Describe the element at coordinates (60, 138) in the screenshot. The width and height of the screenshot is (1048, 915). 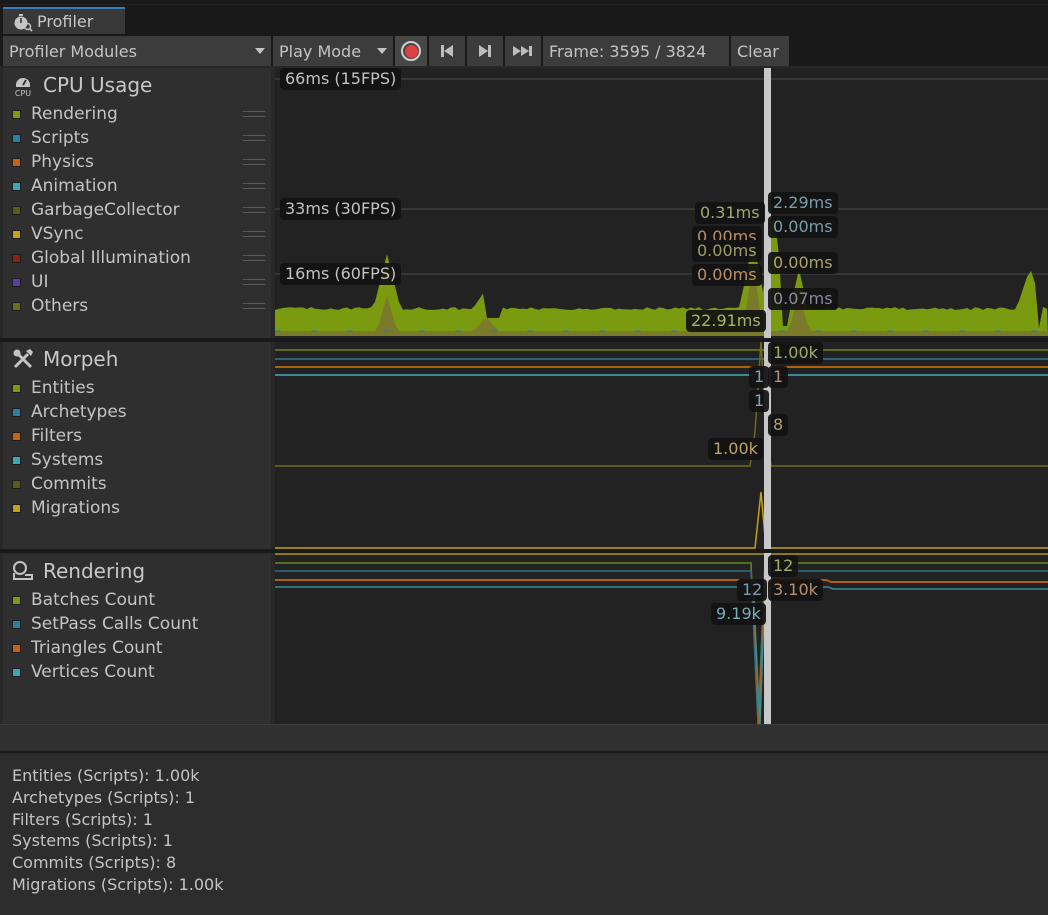
I see `legend-label: Scripts` at that location.